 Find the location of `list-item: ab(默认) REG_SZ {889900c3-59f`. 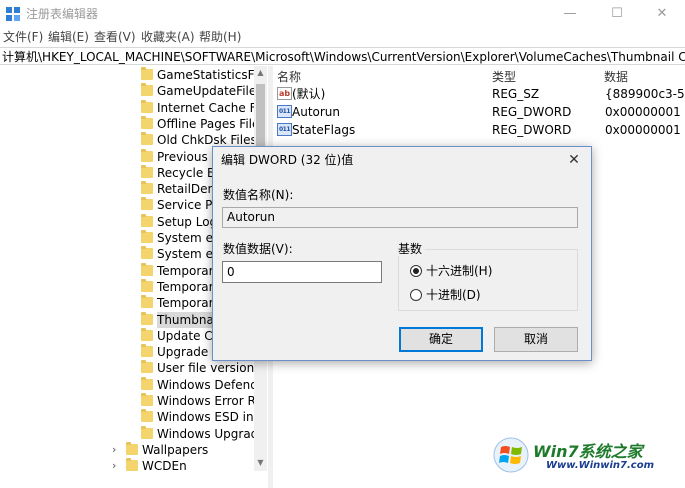

list-item: ab(默认) REG_SZ {889900c3-59f is located at coordinates (479, 94).